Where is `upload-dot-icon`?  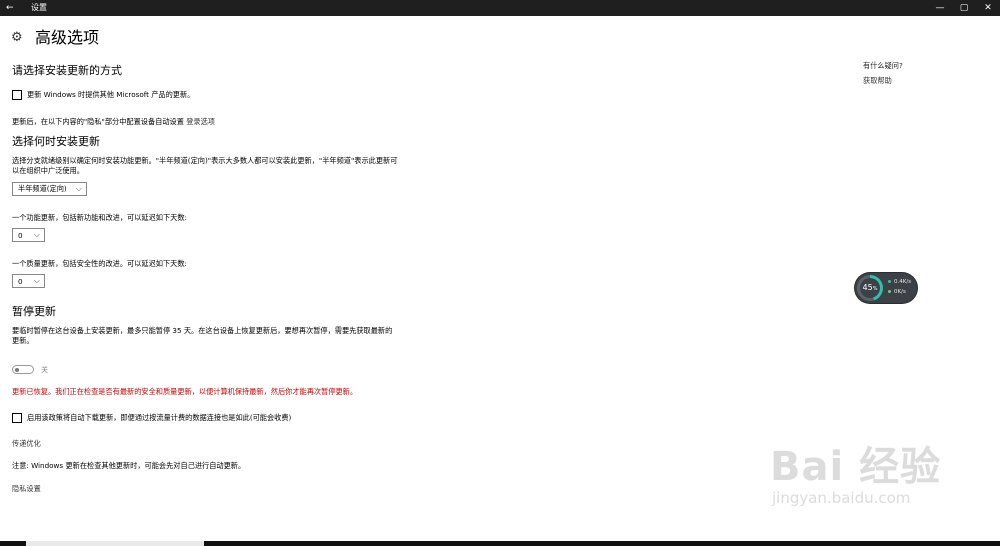 upload-dot-icon is located at coordinates (889, 281).